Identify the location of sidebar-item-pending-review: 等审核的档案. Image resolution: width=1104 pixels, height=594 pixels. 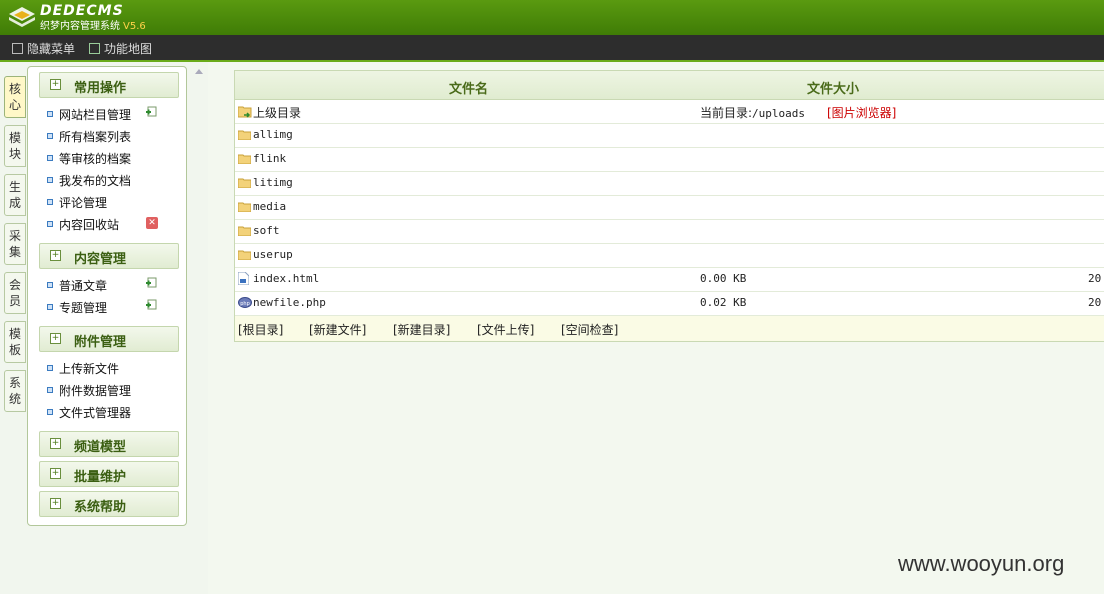
(89, 158).